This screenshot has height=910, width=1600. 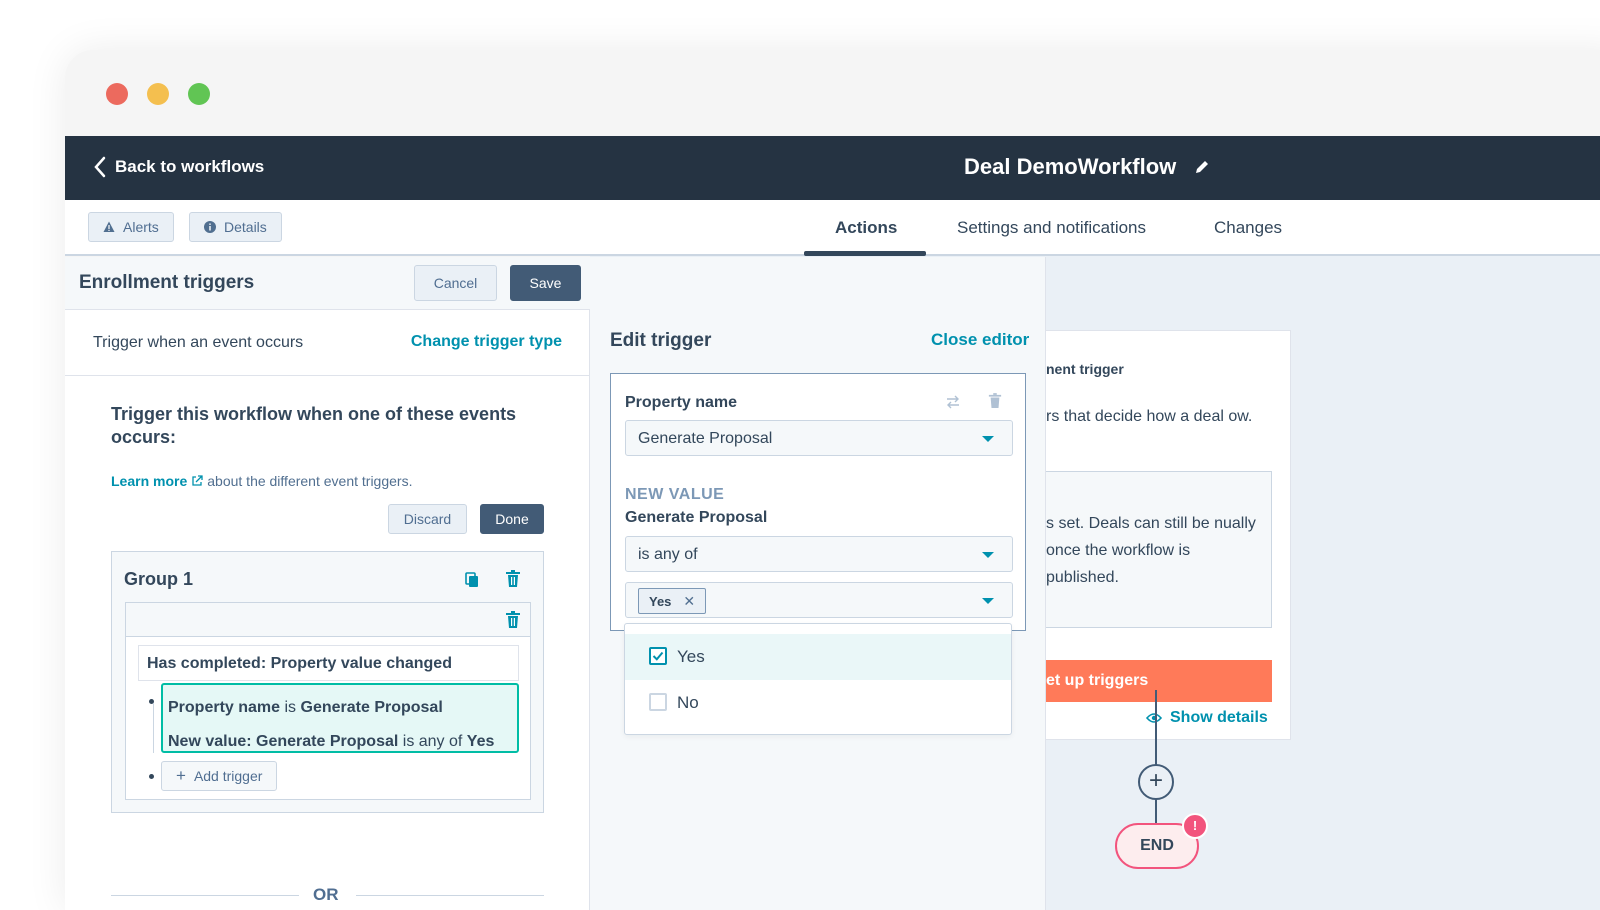 What do you see at coordinates (832, 168) in the screenshot?
I see `top-nav-bar: Back to workflows Deal DemoWorkflow` at bounding box center [832, 168].